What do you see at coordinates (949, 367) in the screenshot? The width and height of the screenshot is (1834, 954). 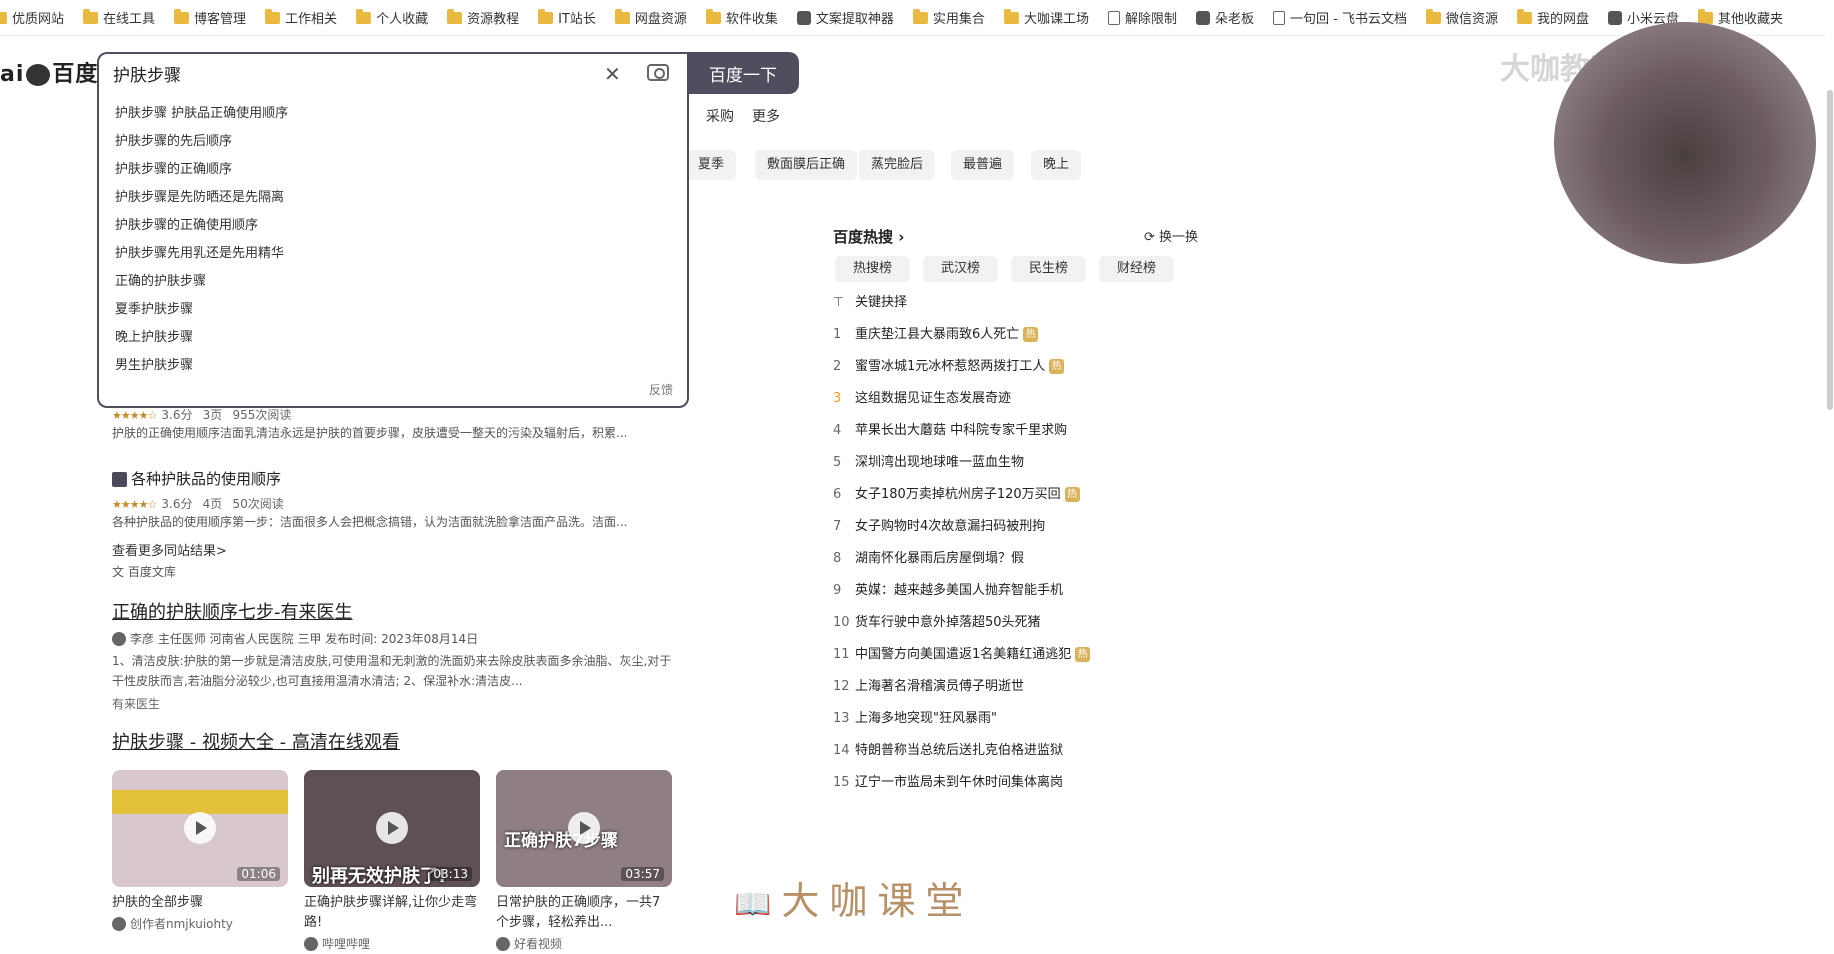 I see `hot-item: 2 蜜雪冰城1元冰杯惹怒两拨打工人热` at bounding box center [949, 367].